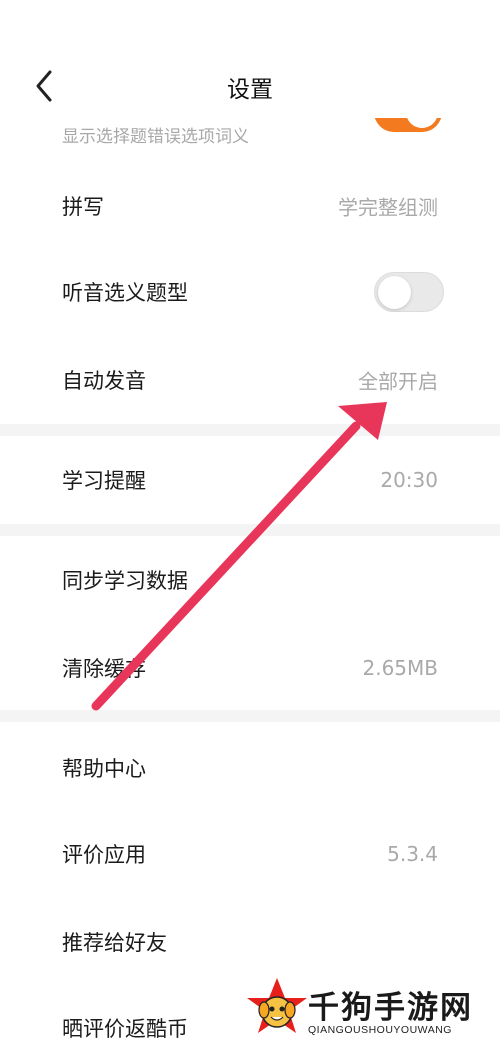 The width and height of the screenshot is (500, 1045). I want to click on row-sync-data-label: 同步学习数据, so click(125, 581).